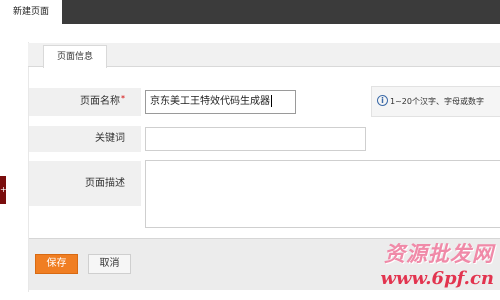  Describe the element at coordinates (210, 101) in the screenshot. I see `page-name-value: 京东美工王特效代码生成器` at that location.